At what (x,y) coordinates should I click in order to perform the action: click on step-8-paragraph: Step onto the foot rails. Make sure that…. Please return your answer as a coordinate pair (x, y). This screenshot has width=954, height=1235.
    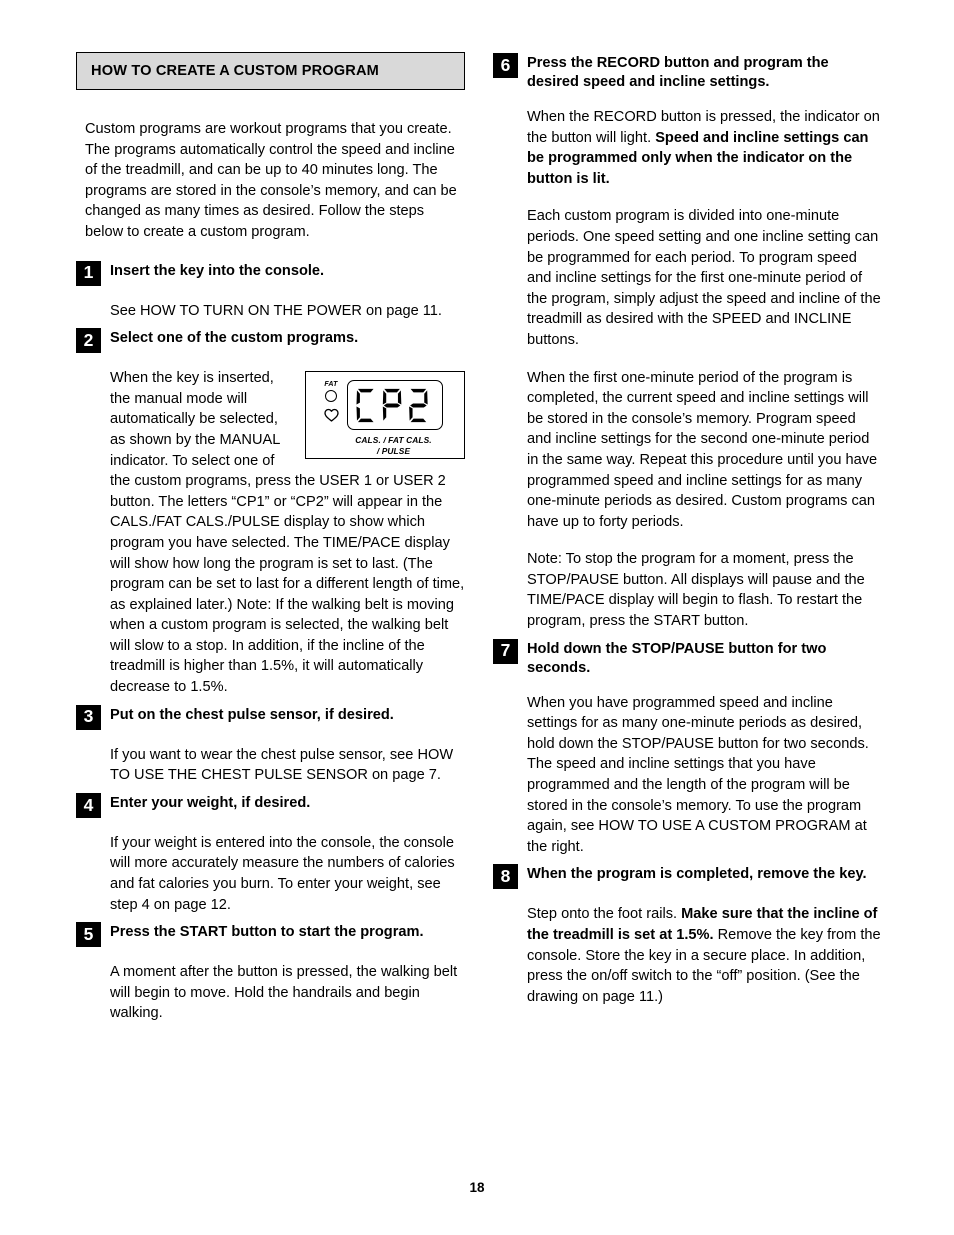
    Looking at the image, I should click on (704, 955).